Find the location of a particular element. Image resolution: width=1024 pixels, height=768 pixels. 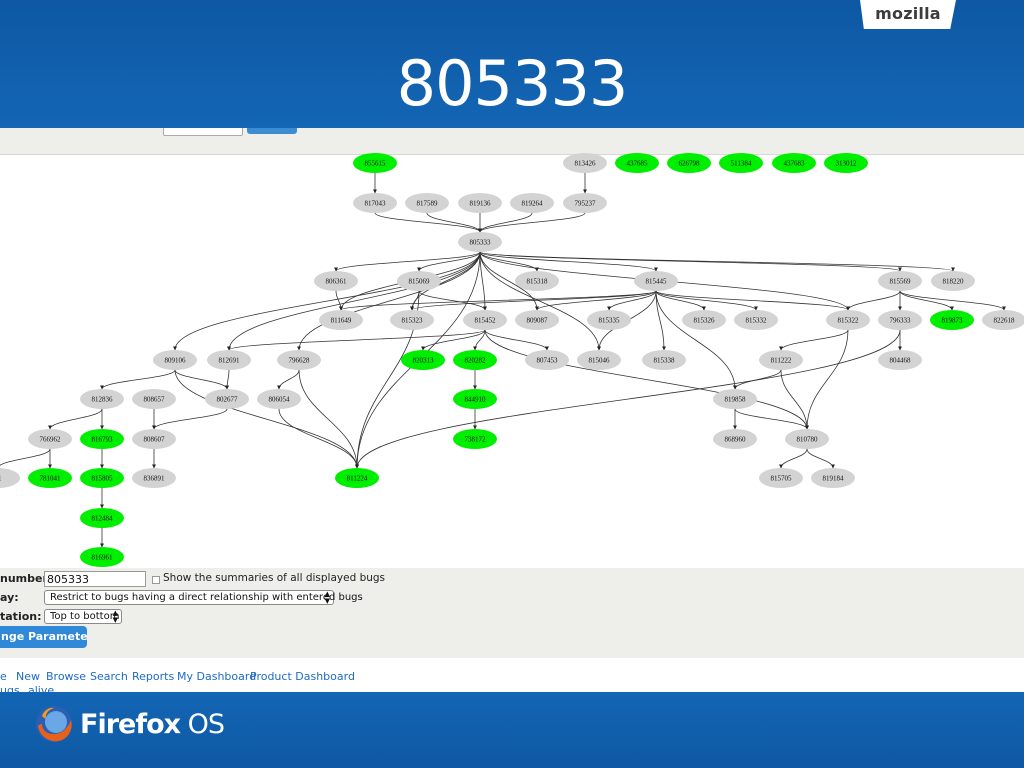

graph-node: 855615 is located at coordinates (375, 163).